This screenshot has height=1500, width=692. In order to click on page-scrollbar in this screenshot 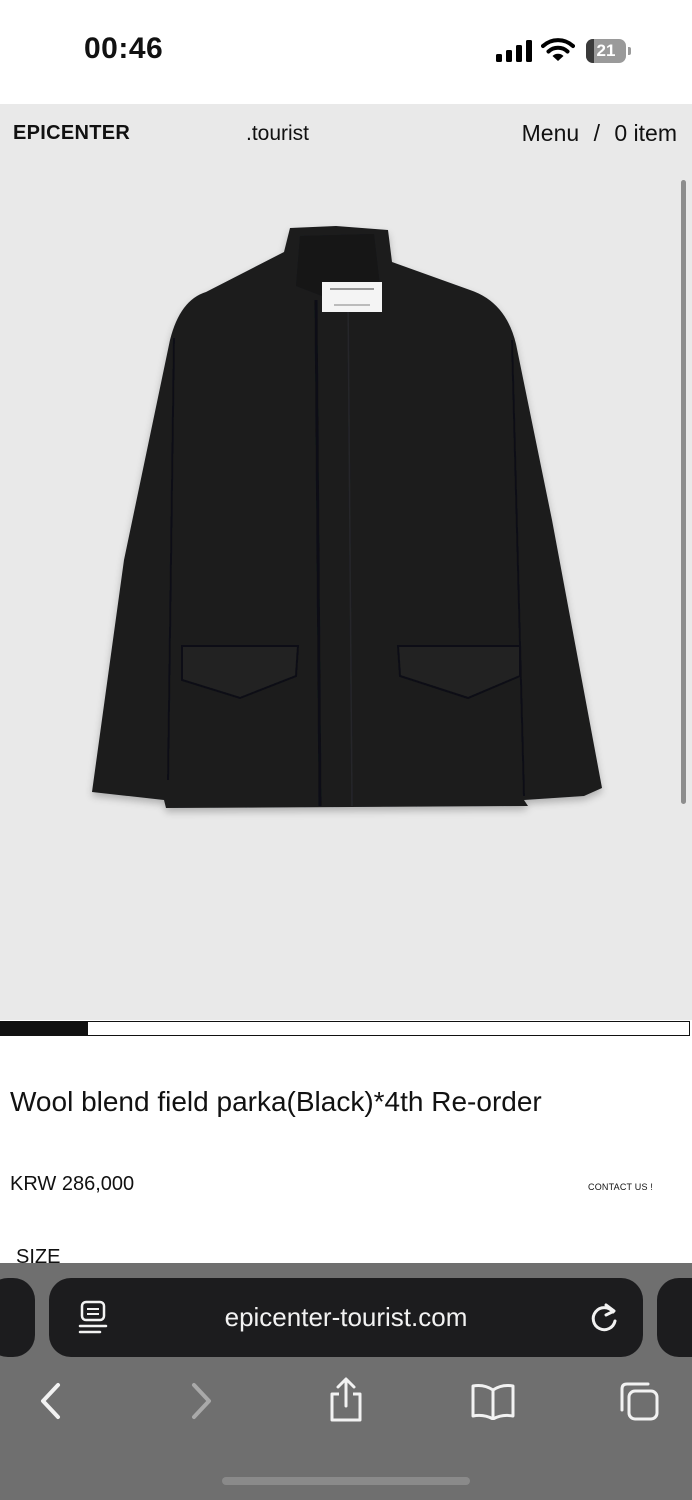, I will do `click(683, 492)`.